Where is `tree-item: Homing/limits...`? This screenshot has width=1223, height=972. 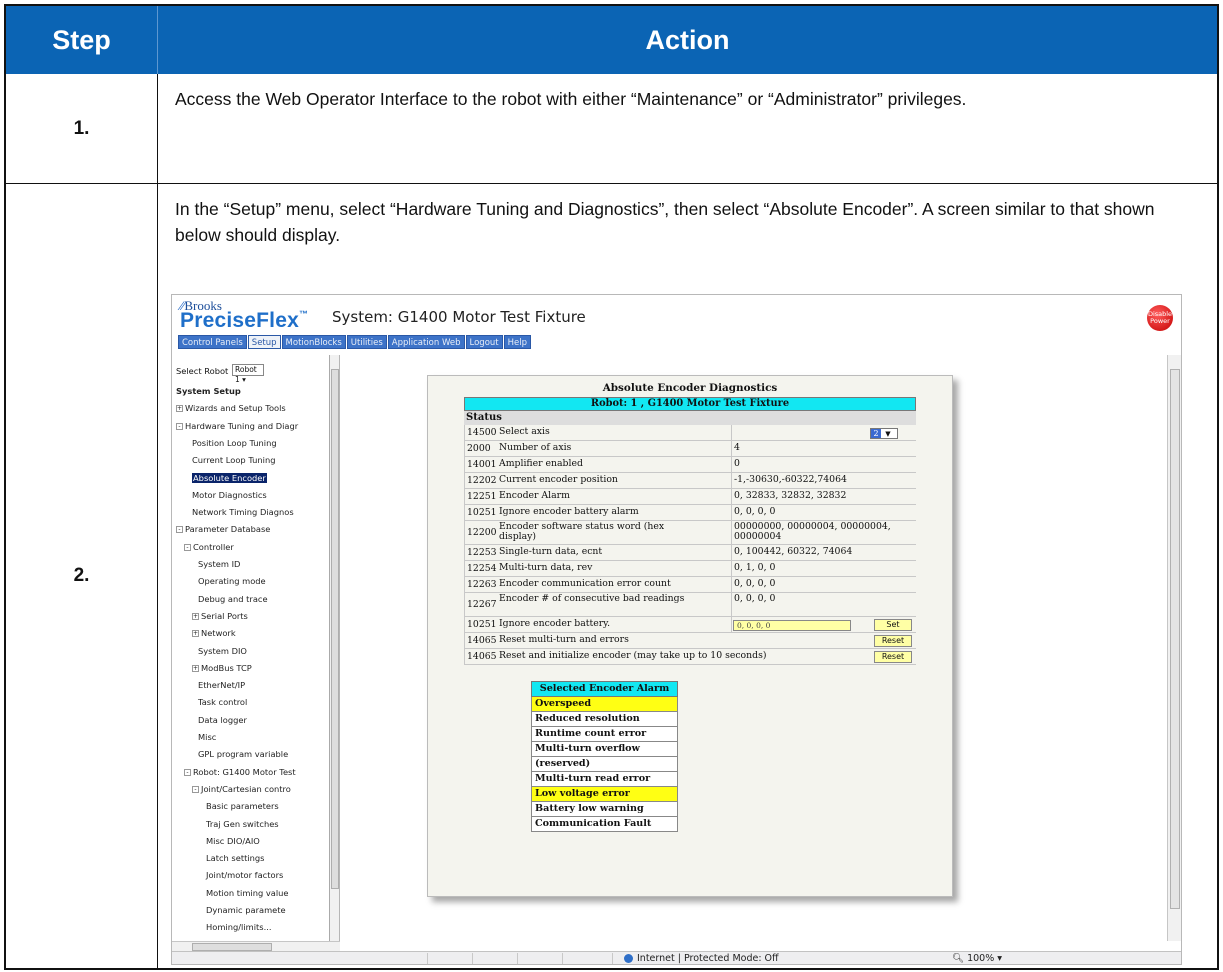
tree-item: Homing/limits... is located at coordinates (239, 927).